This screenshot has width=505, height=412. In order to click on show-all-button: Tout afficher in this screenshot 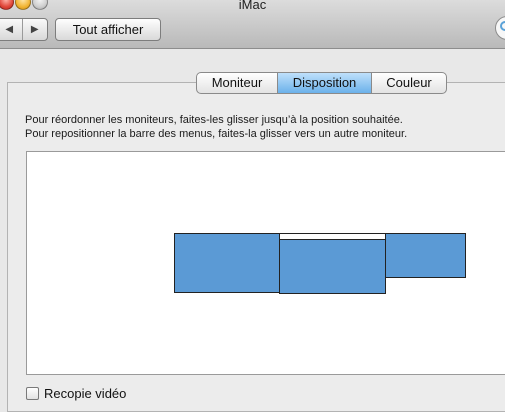, I will do `click(108, 29)`.